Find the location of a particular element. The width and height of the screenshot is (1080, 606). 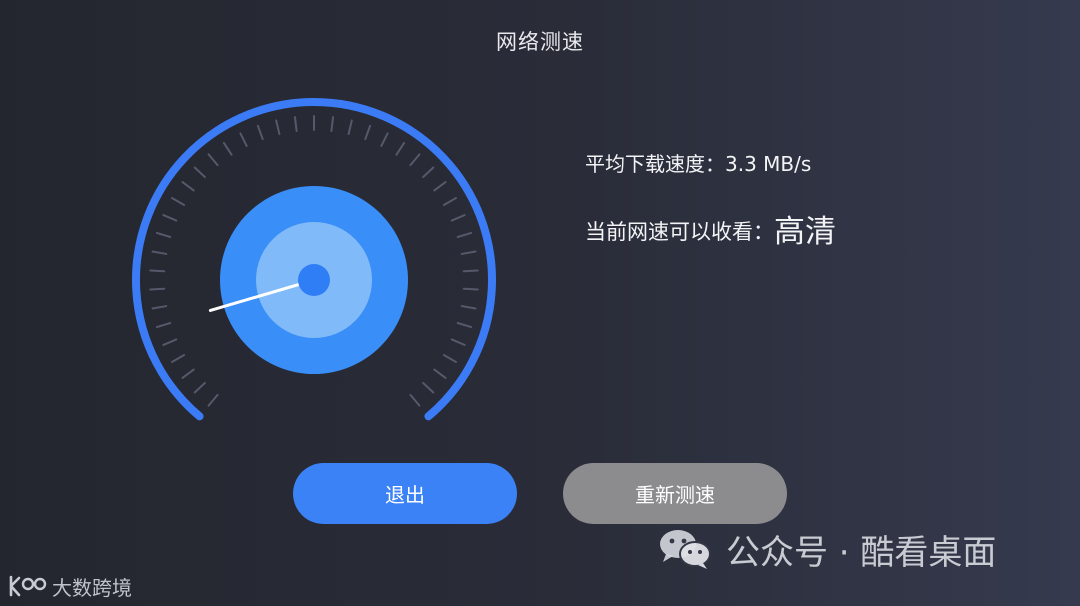

retest-button-label: 重新测速 is located at coordinates (675, 495).